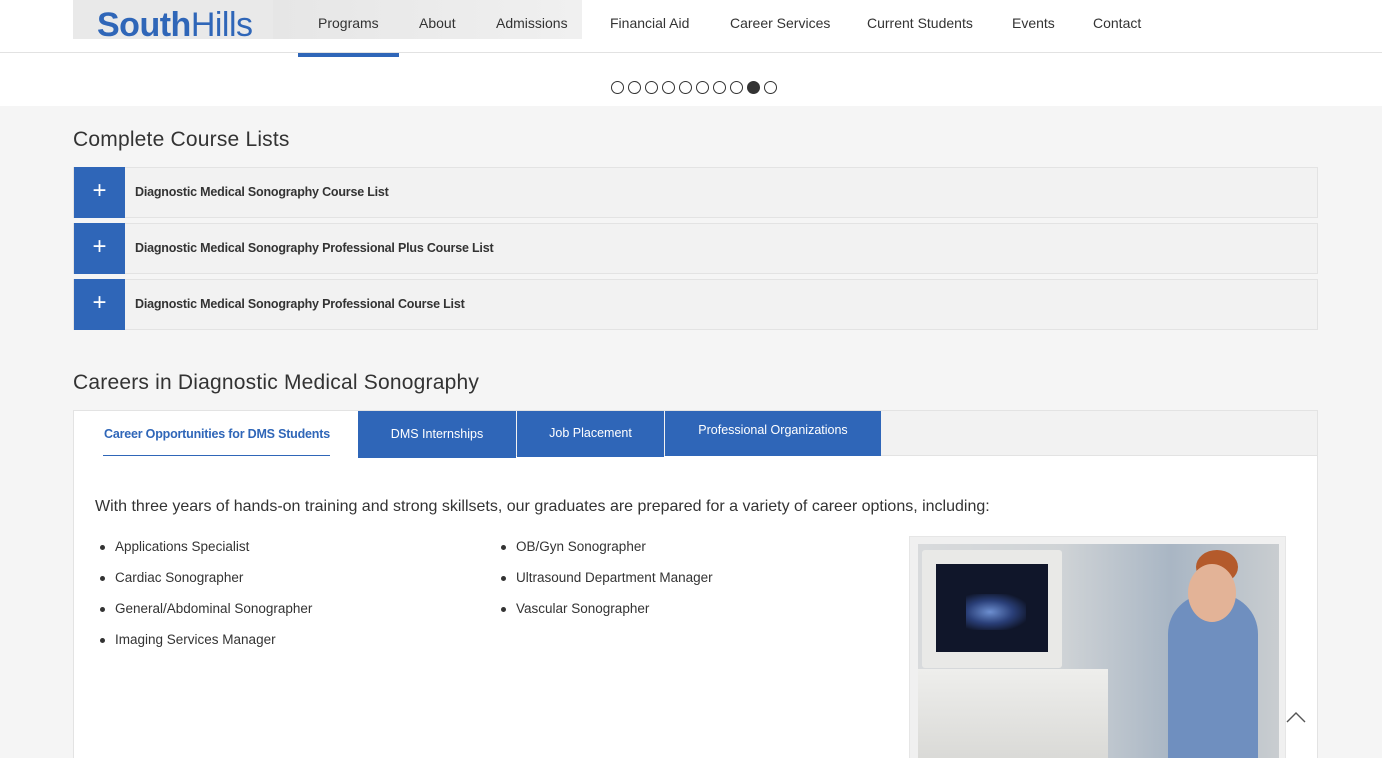 The height and width of the screenshot is (758, 1382). What do you see at coordinates (1033, 23) in the screenshot?
I see `nav-events: Events` at bounding box center [1033, 23].